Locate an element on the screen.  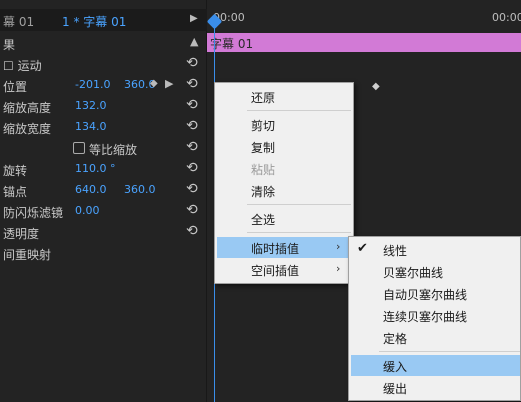
property-row: 间重映射 is located at coordinates (103, 253).